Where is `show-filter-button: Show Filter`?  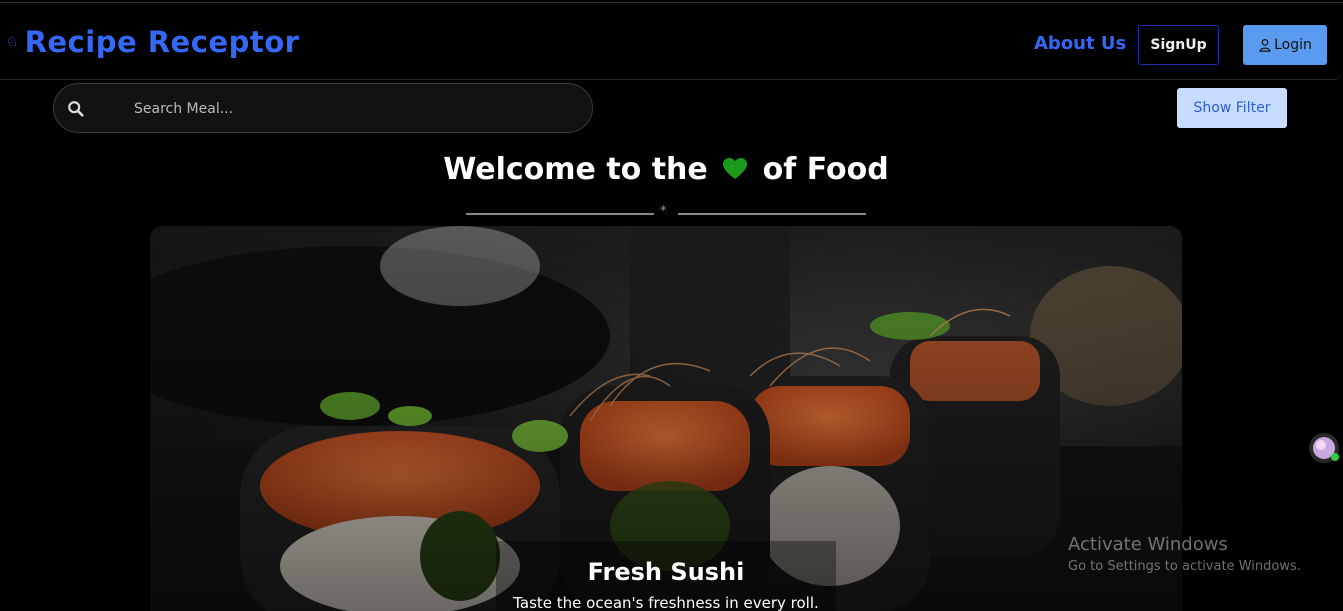 show-filter-button: Show Filter is located at coordinates (1232, 108).